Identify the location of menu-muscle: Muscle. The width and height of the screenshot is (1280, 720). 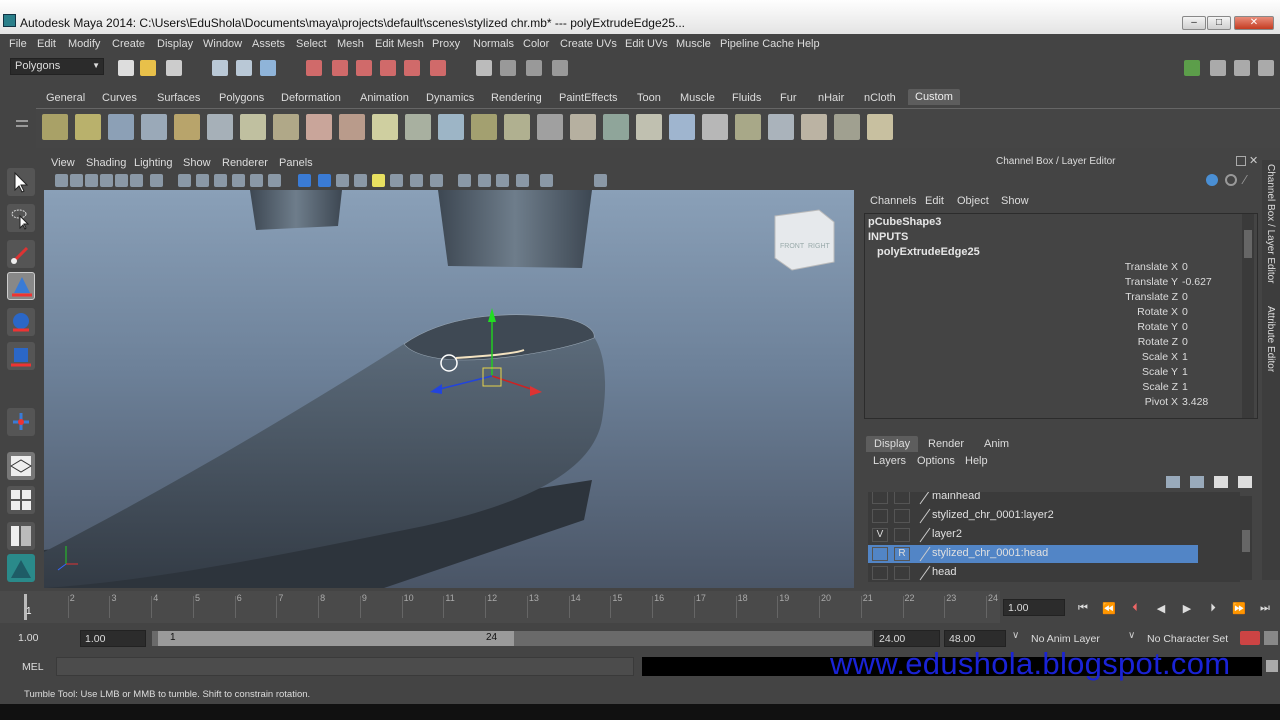
(693, 44).